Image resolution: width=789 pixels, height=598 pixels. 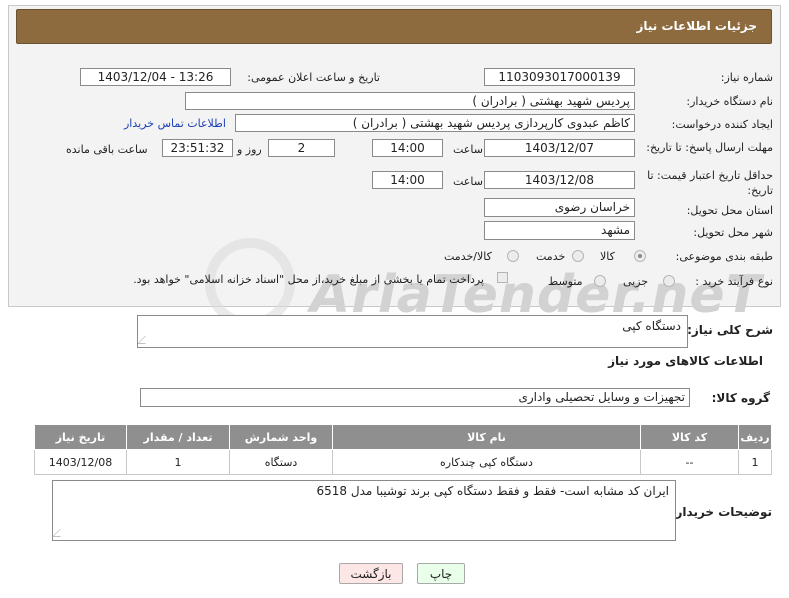 I want to click on category-goods-label: کالا, so click(x=607, y=256).